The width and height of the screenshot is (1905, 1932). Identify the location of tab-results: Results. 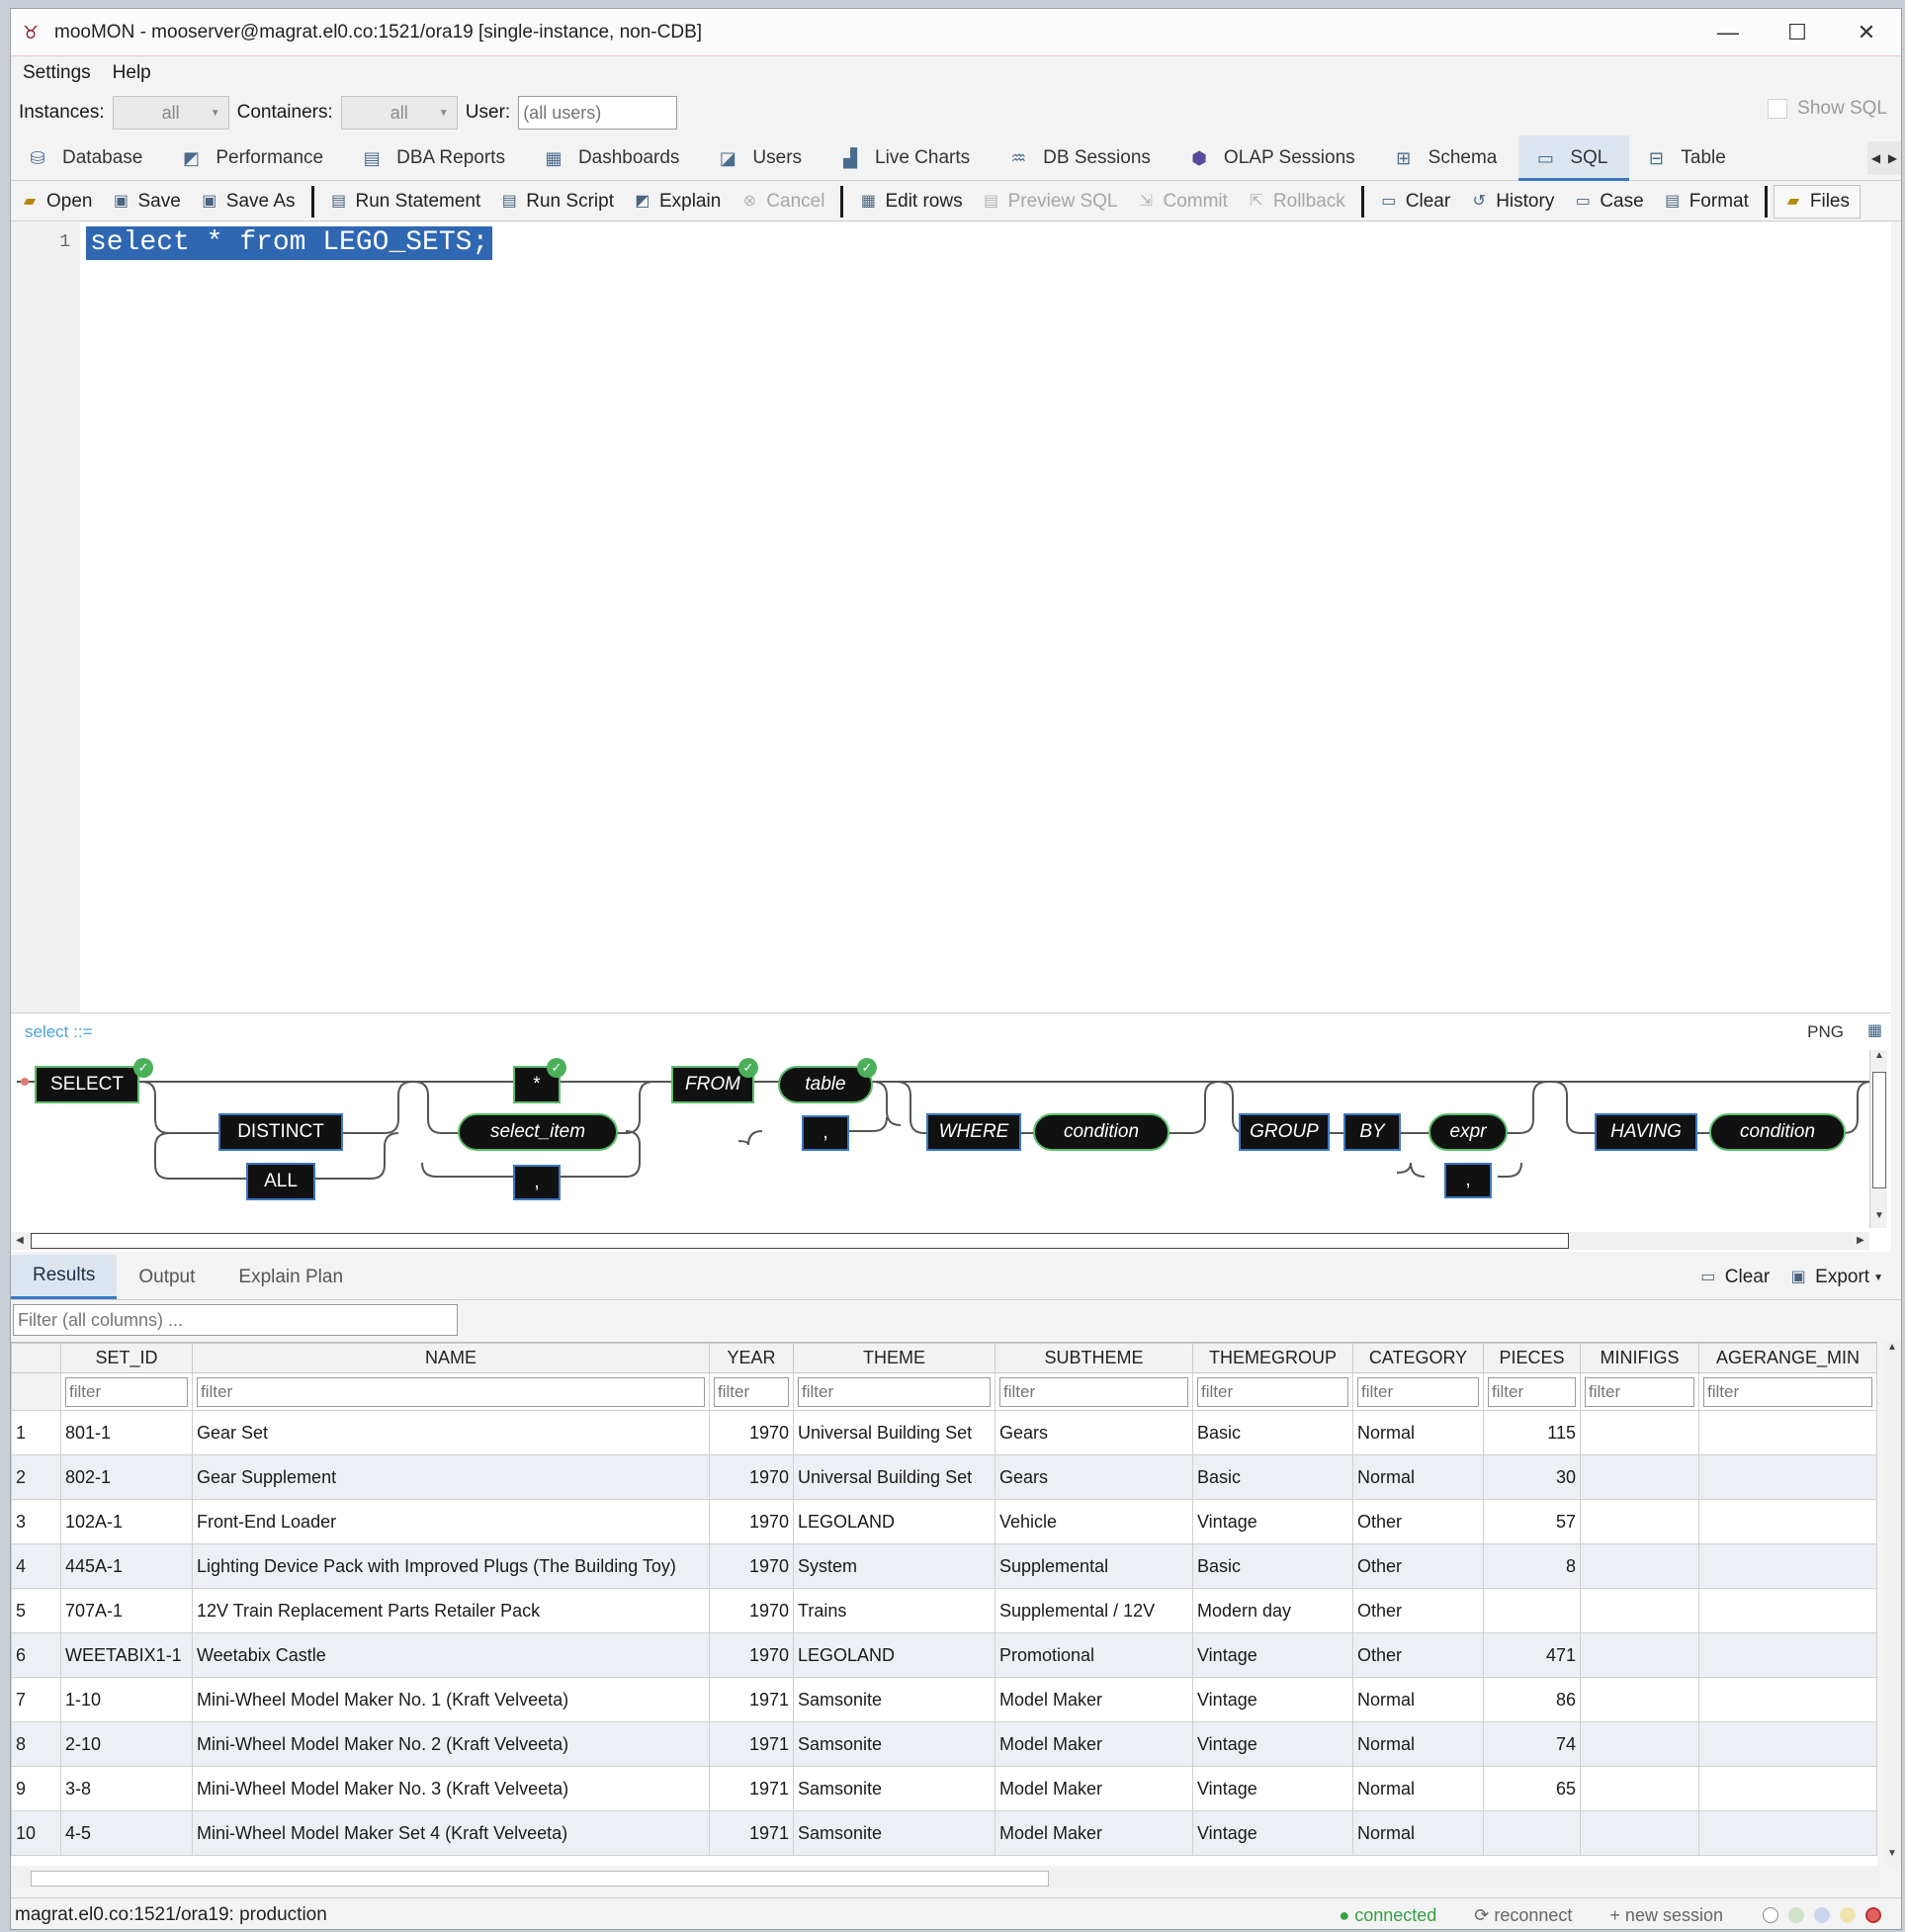
(64, 1277).